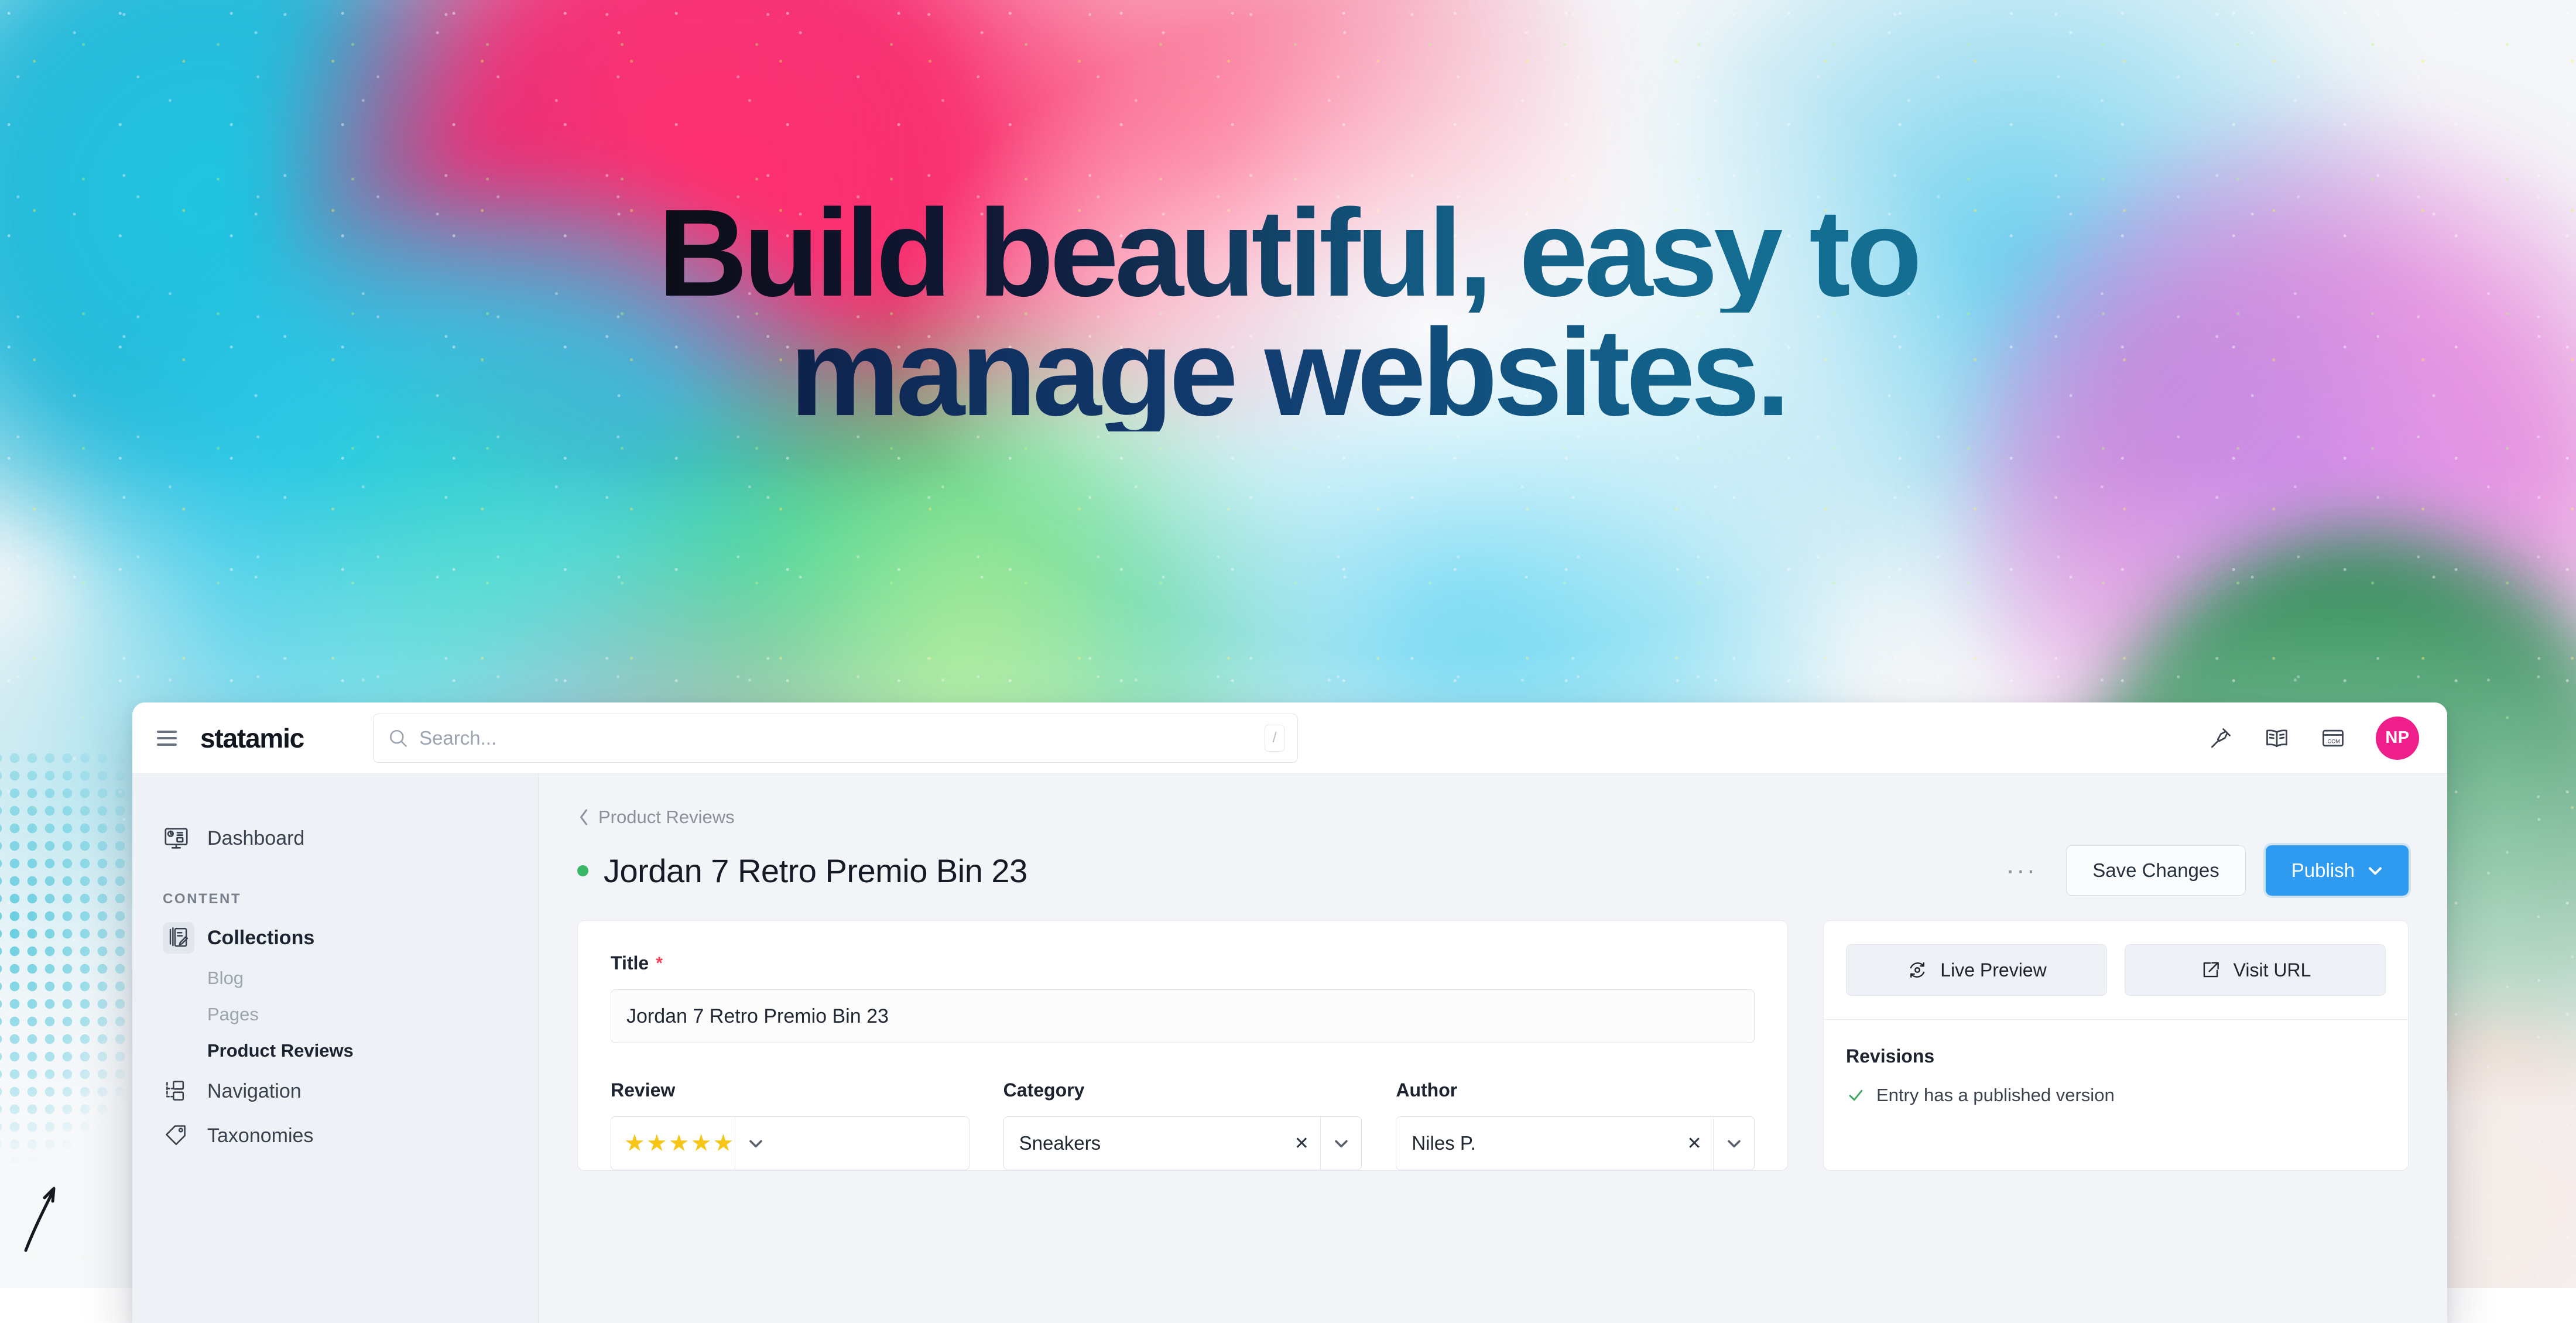 This screenshot has height=1323, width=2576. I want to click on avatar: NP, so click(2397, 739).